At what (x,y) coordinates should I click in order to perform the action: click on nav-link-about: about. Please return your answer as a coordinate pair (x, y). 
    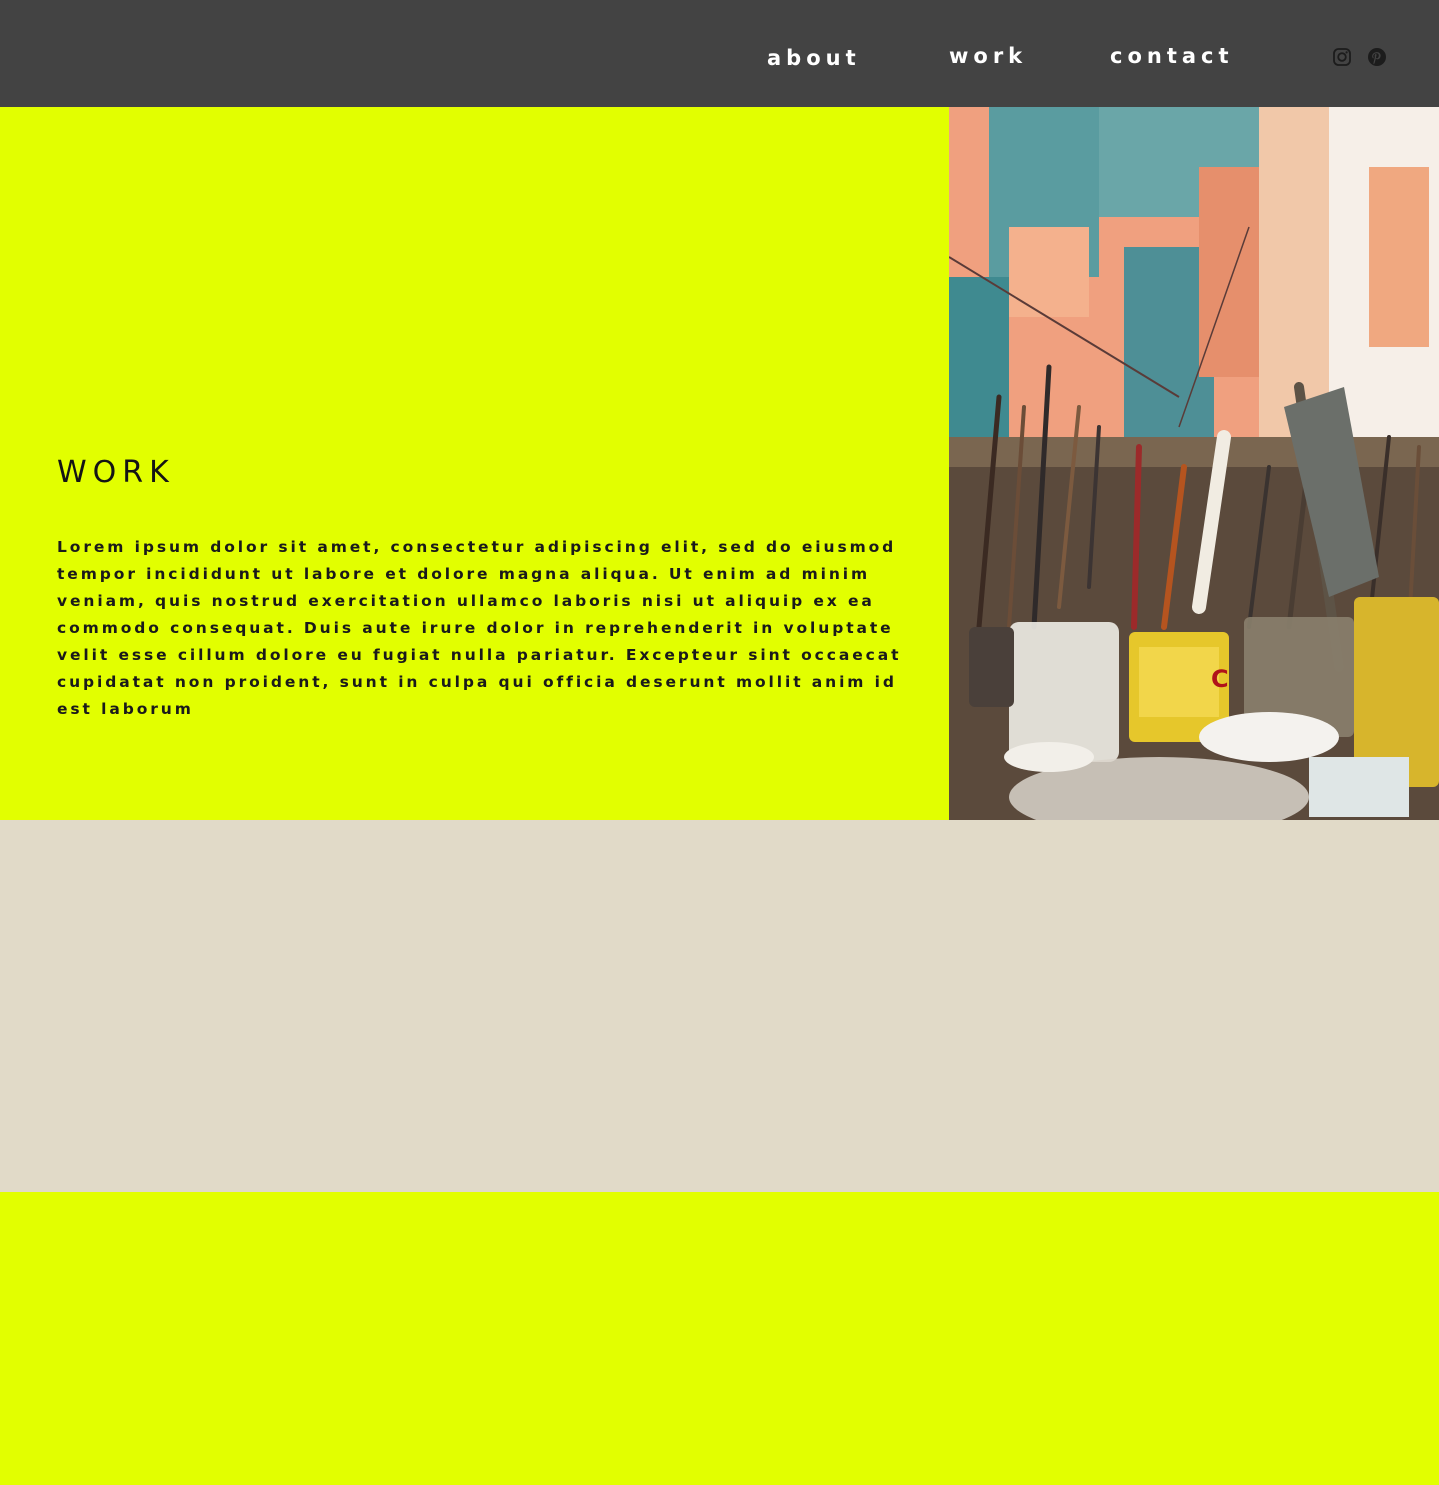
    Looking at the image, I should click on (814, 58).